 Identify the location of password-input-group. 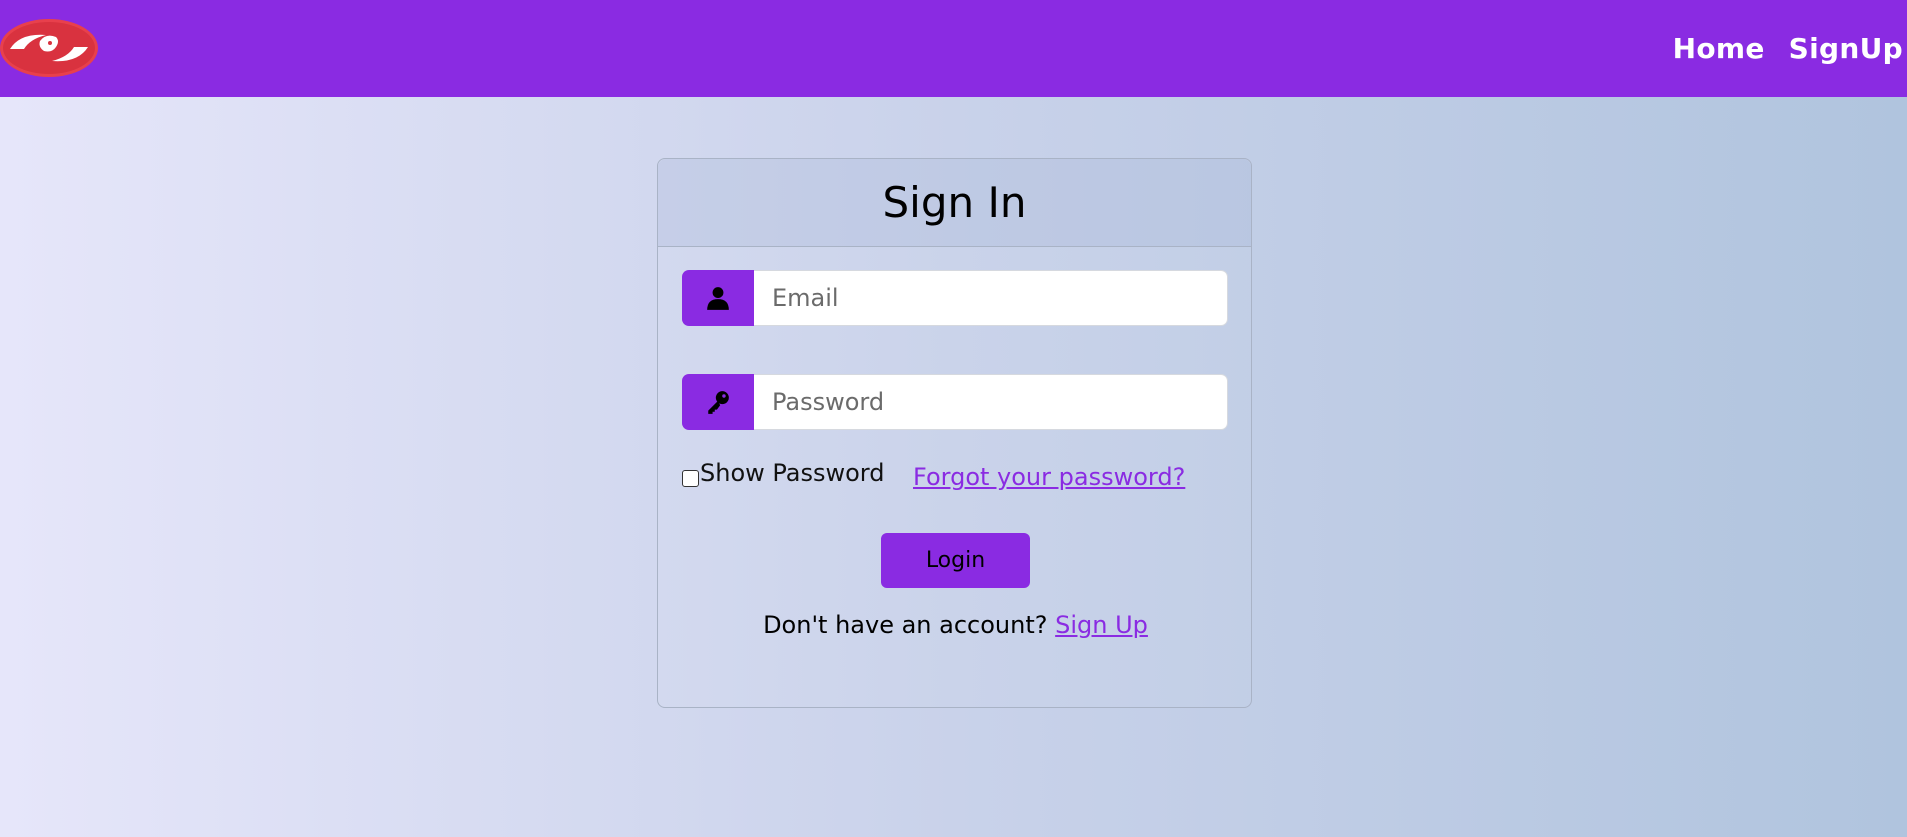
(955, 402).